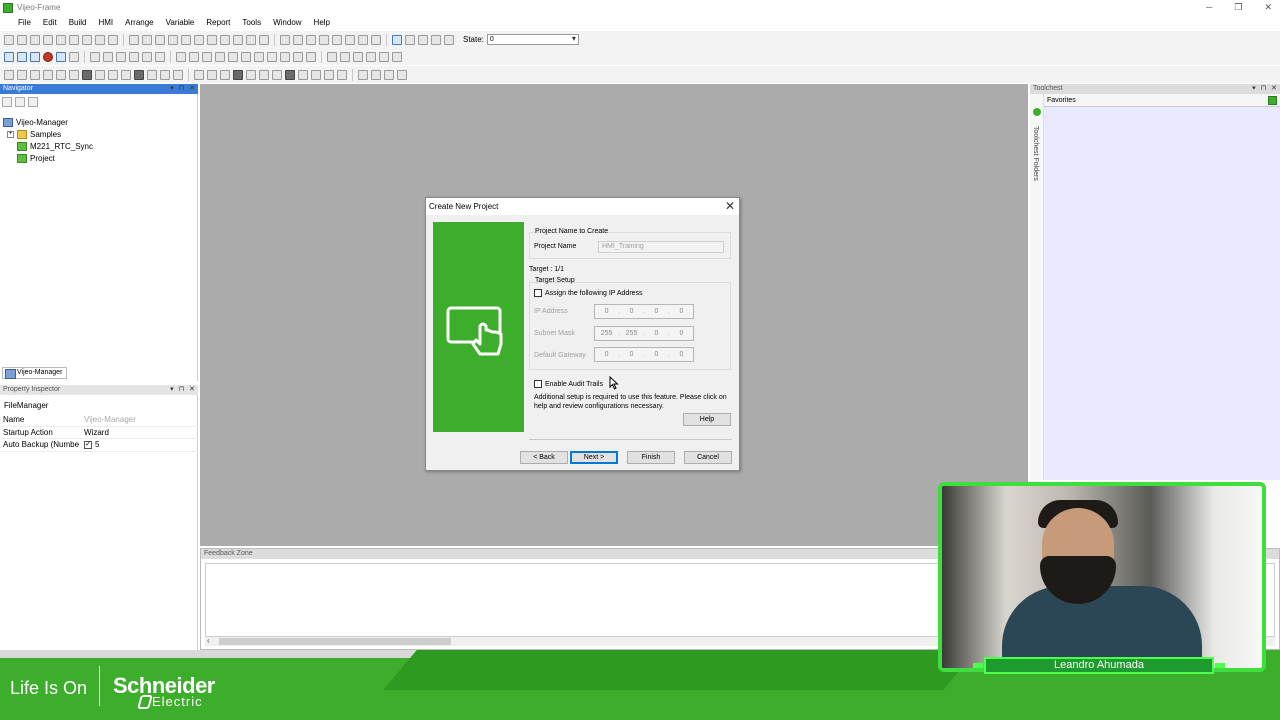 The width and height of the screenshot is (1280, 720). Describe the element at coordinates (194, 56) in the screenshot. I see `align-center-icon` at that location.